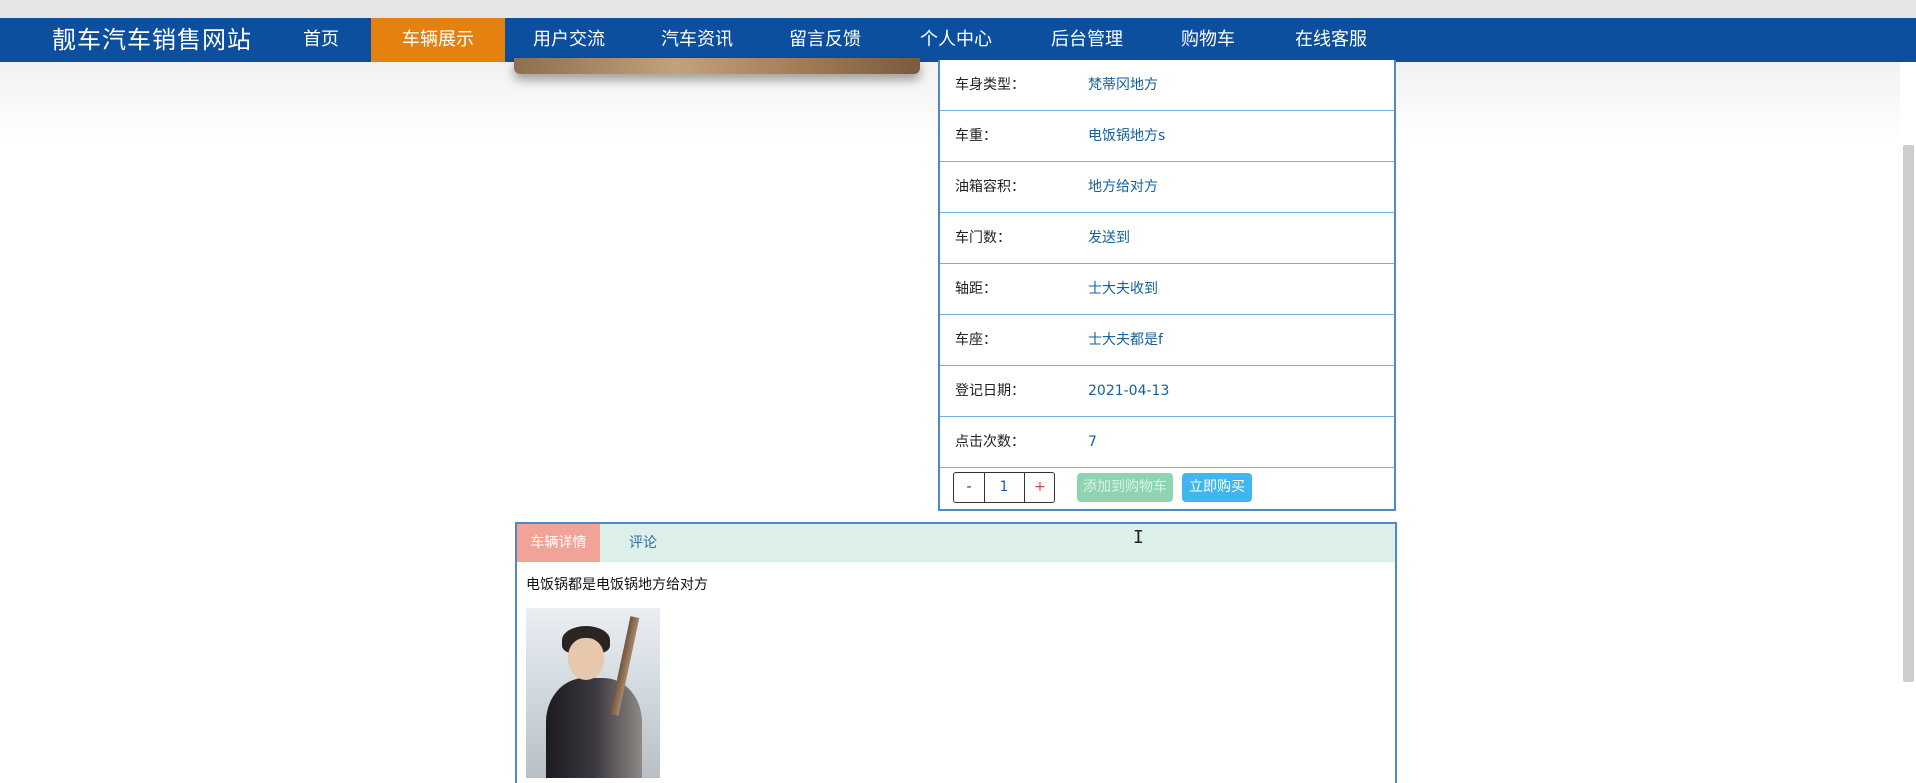 This screenshot has width=1916, height=783. I want to click on buy-now-button: 立即购买, so click(1217, 487).